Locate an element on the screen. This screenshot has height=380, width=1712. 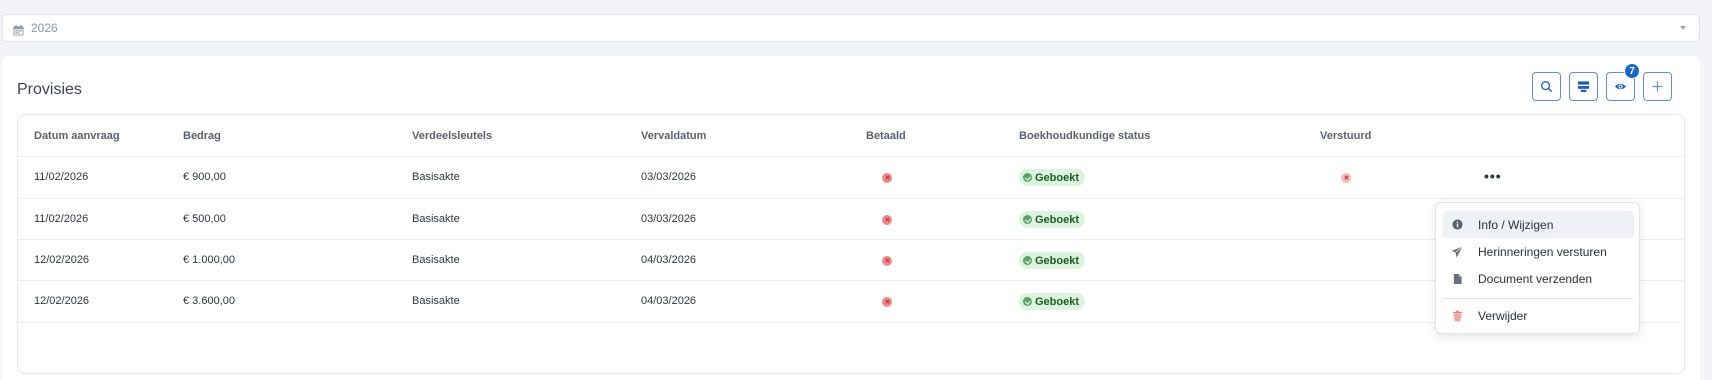
table-layout-icon is located at coordinates (1583, 87).